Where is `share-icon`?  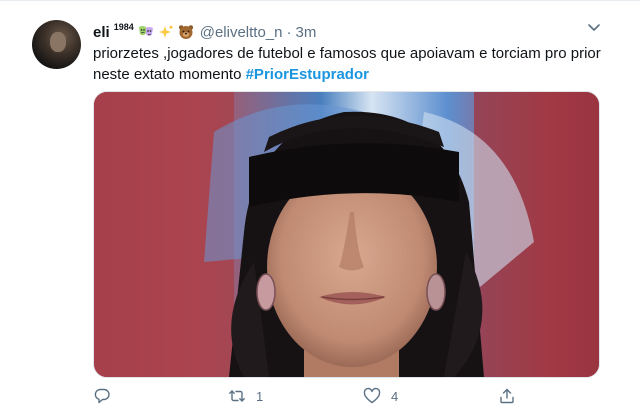
share-icon is located at coordinates (507, 396).